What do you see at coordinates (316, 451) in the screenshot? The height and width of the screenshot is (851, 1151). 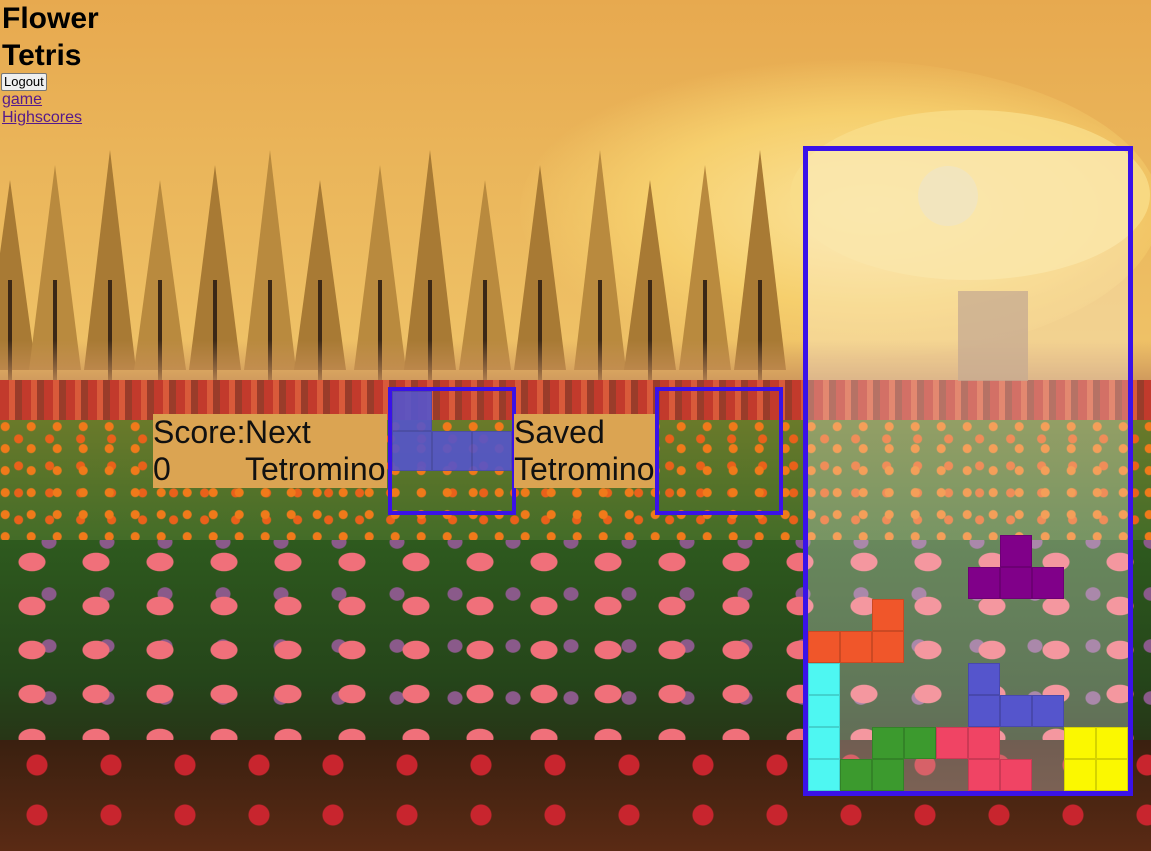 I see `next-tetromino-label: Next Tetromino` at bounding box center [316, 451].